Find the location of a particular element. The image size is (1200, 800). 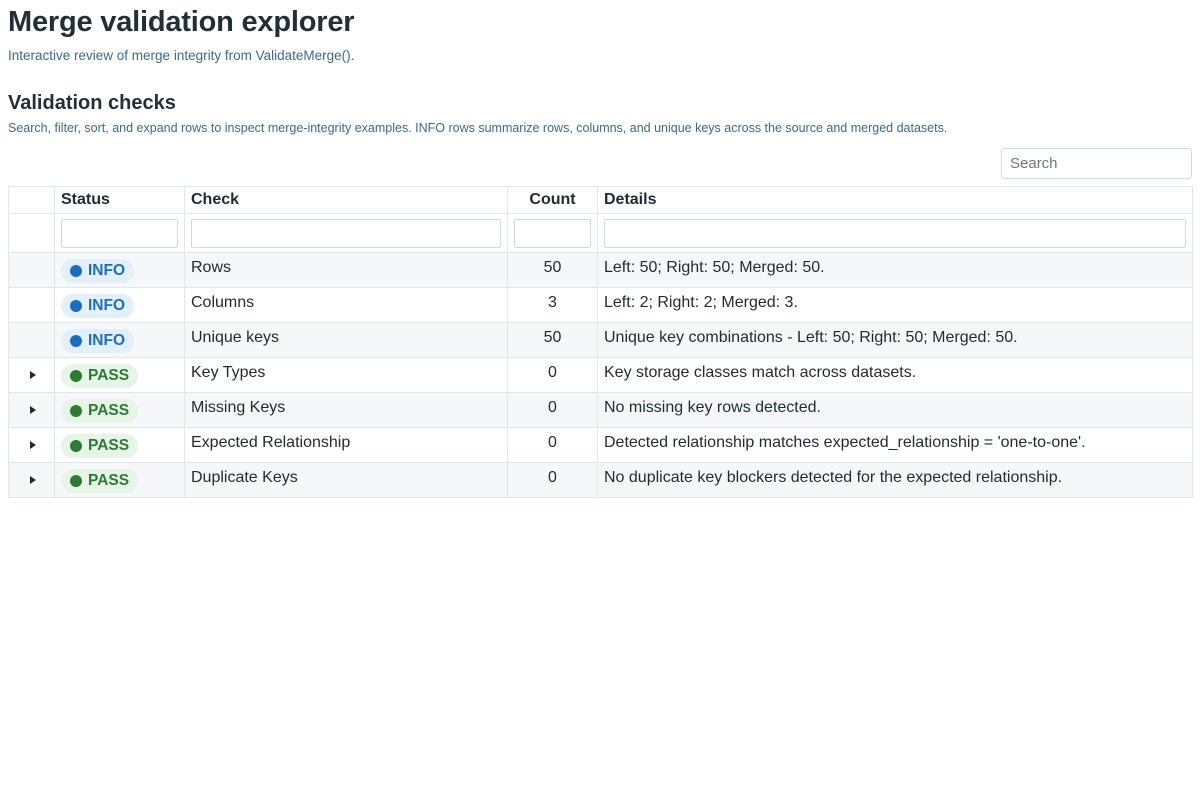

count-filter-input is located at coordinates (552, 233).